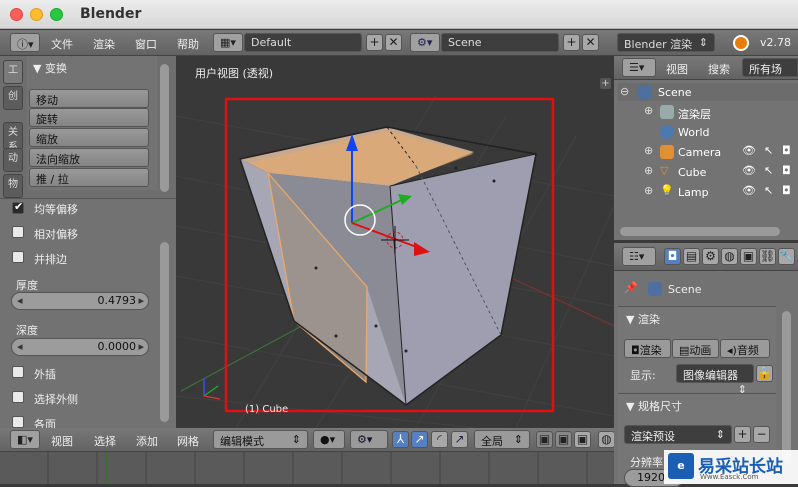 The image size is (798, 487). Describe the element at coordinates (768, 190) in the screenshot. I see `lamp-select-cursor-icon: ↖` at that location.